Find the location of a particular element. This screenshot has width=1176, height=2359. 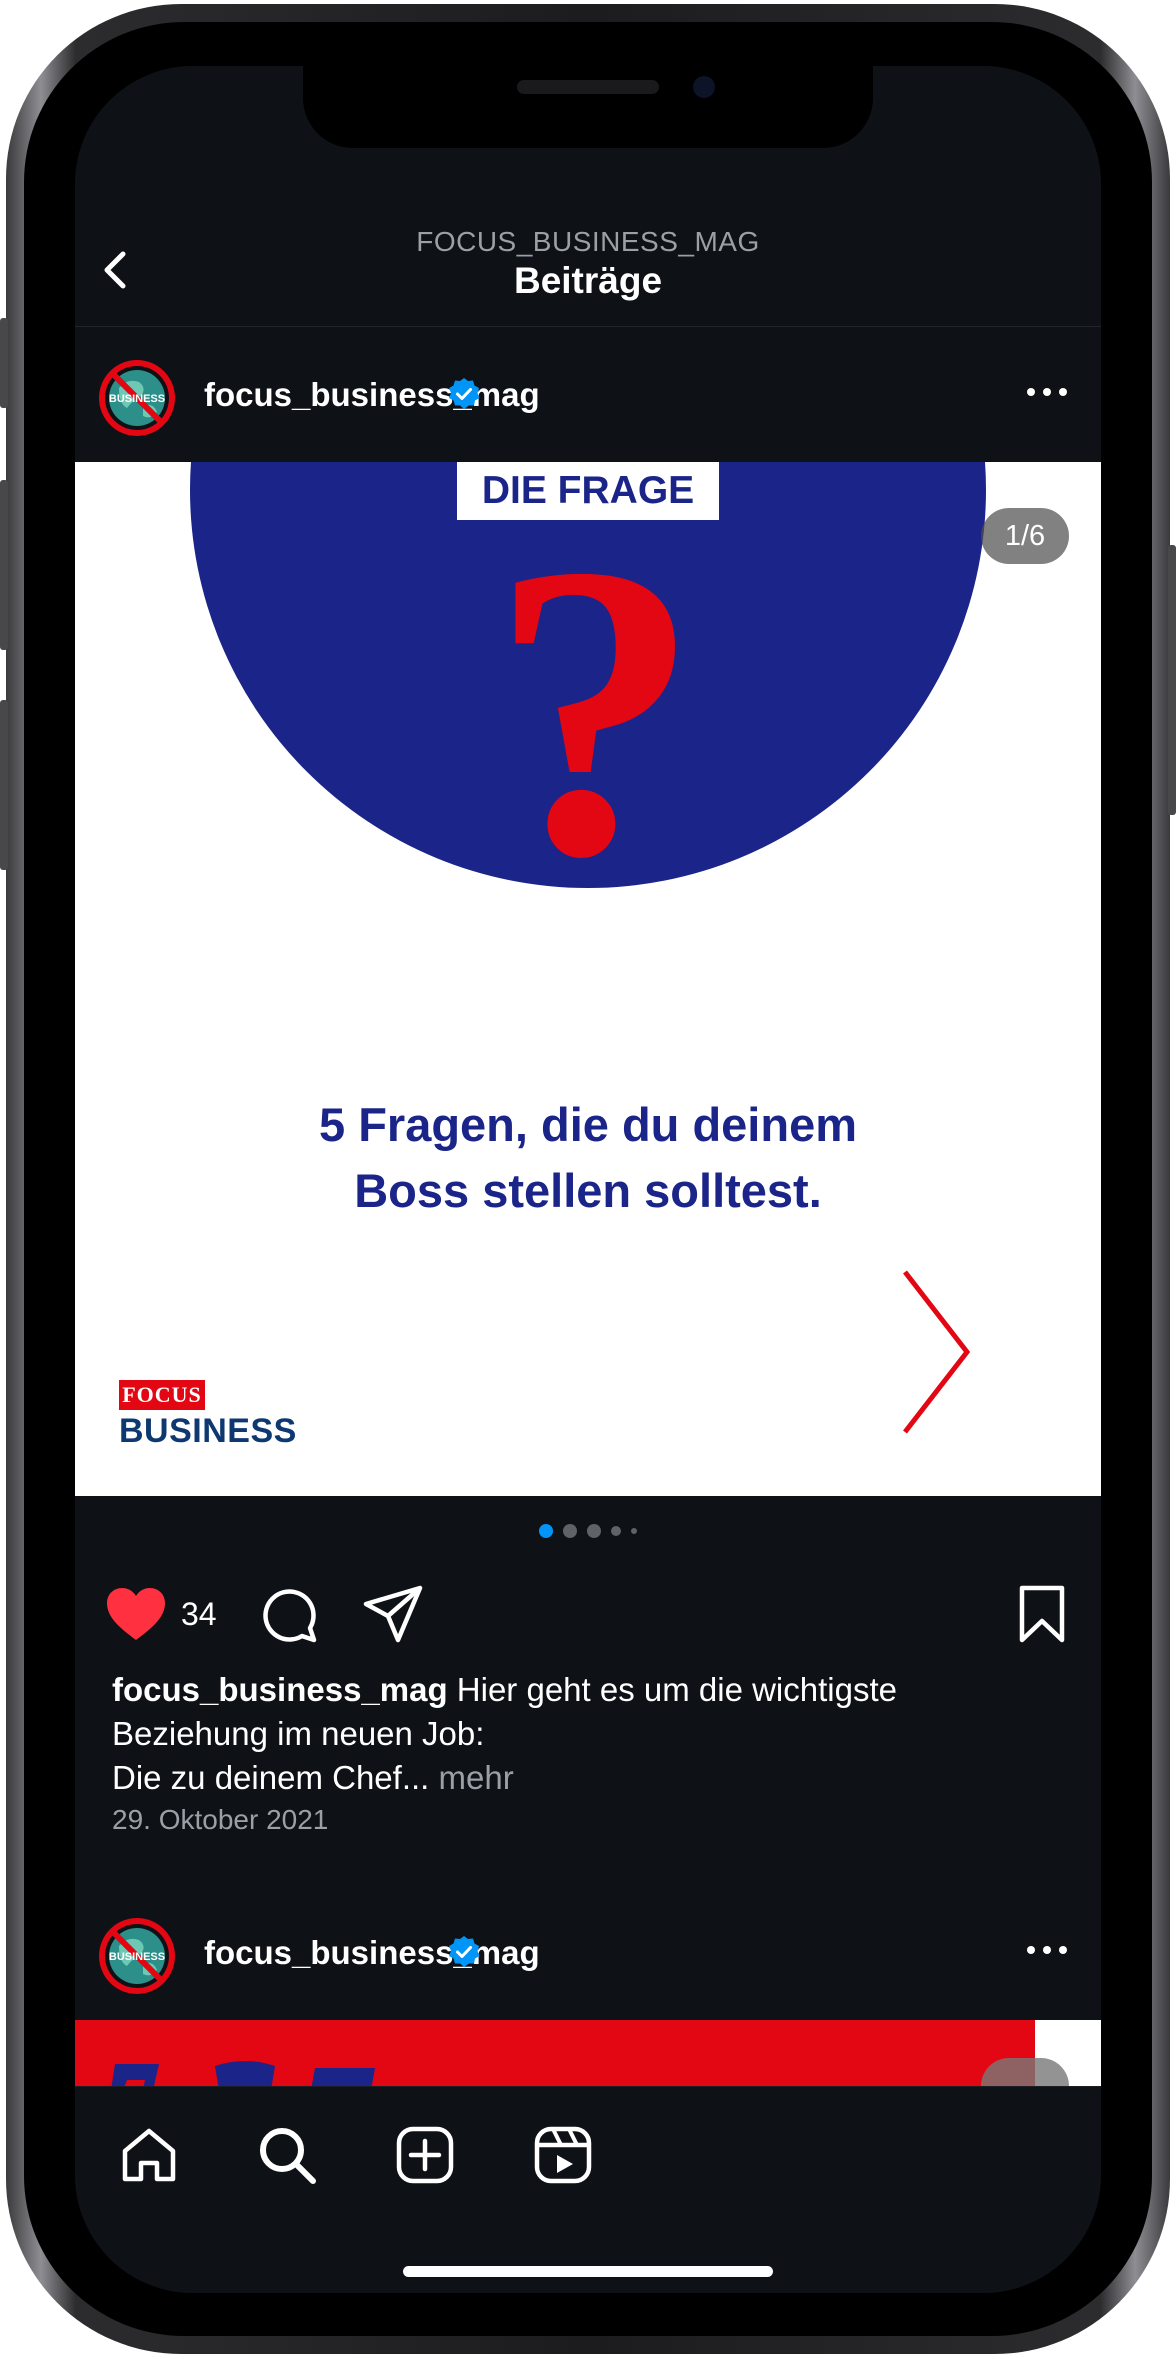

home-indicator is located at coordinates (588, 2271).